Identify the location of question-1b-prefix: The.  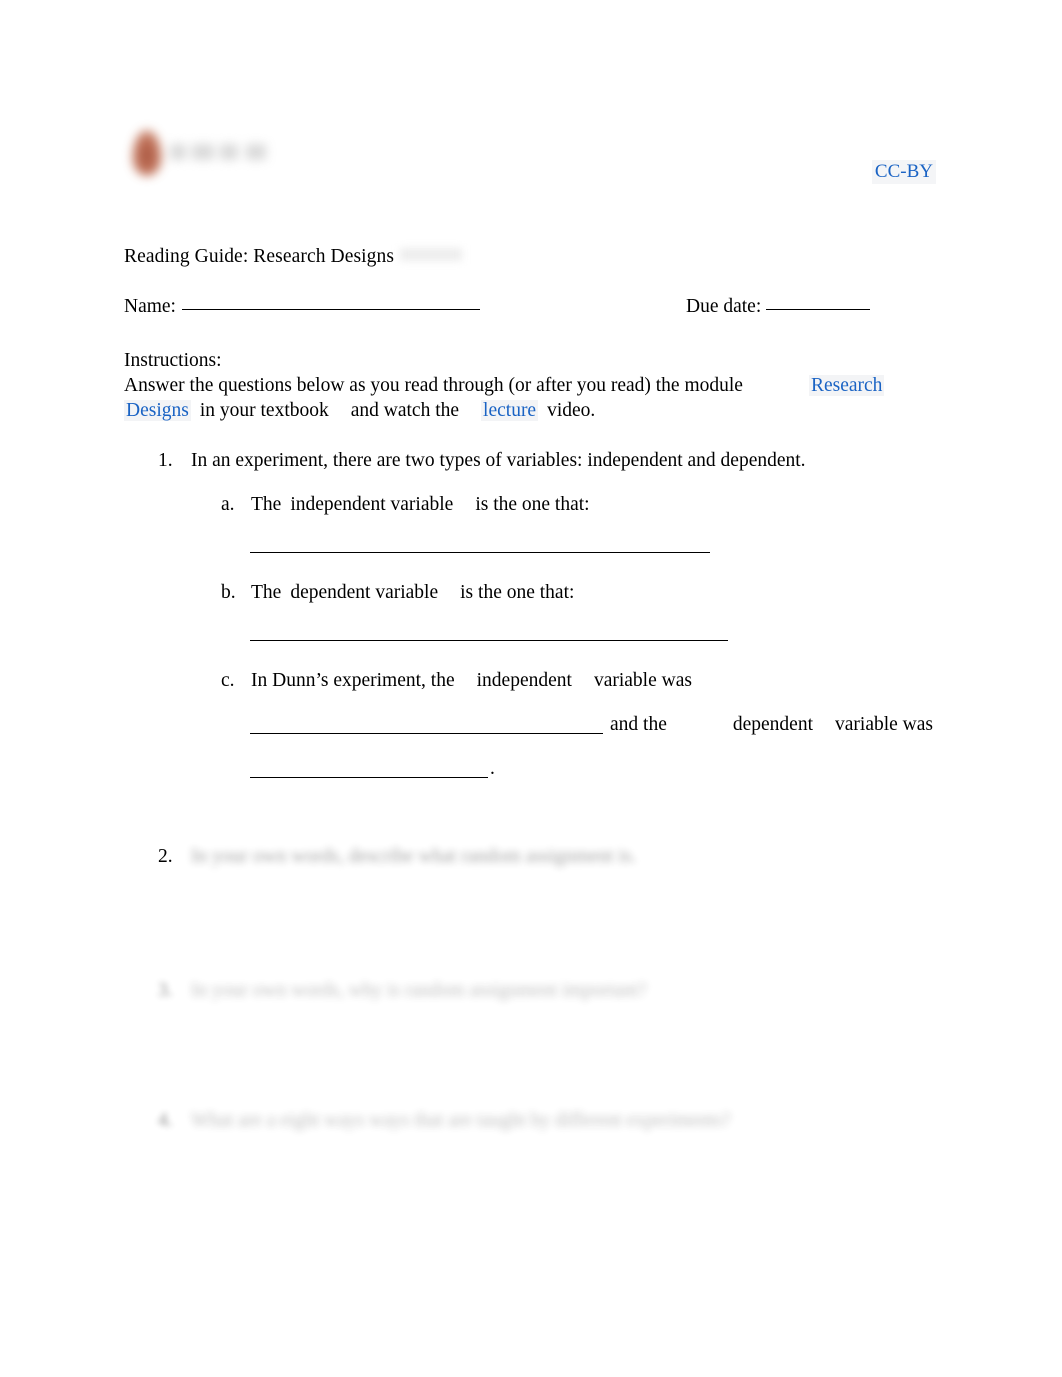
(266, 592).